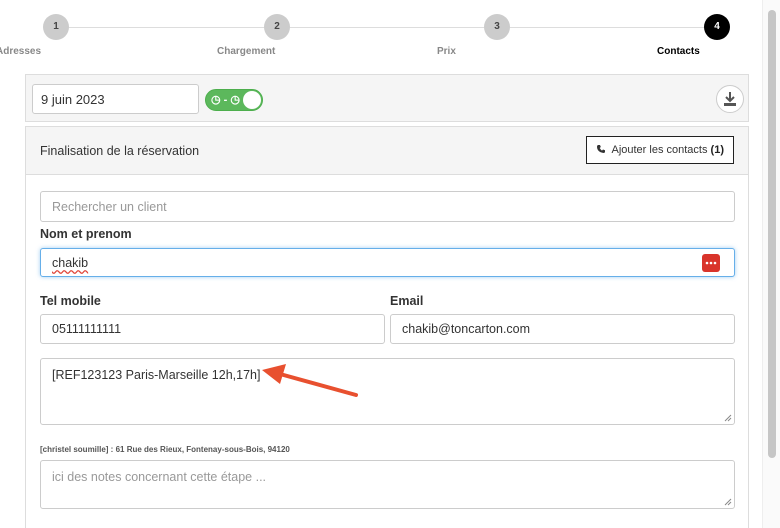 Image resolution: width=780 pixels, height=528 pixels. What do you see at coordinates (56, 27) in the screenshot?
I see `step-number: 1` at bounding box center [56, 27].